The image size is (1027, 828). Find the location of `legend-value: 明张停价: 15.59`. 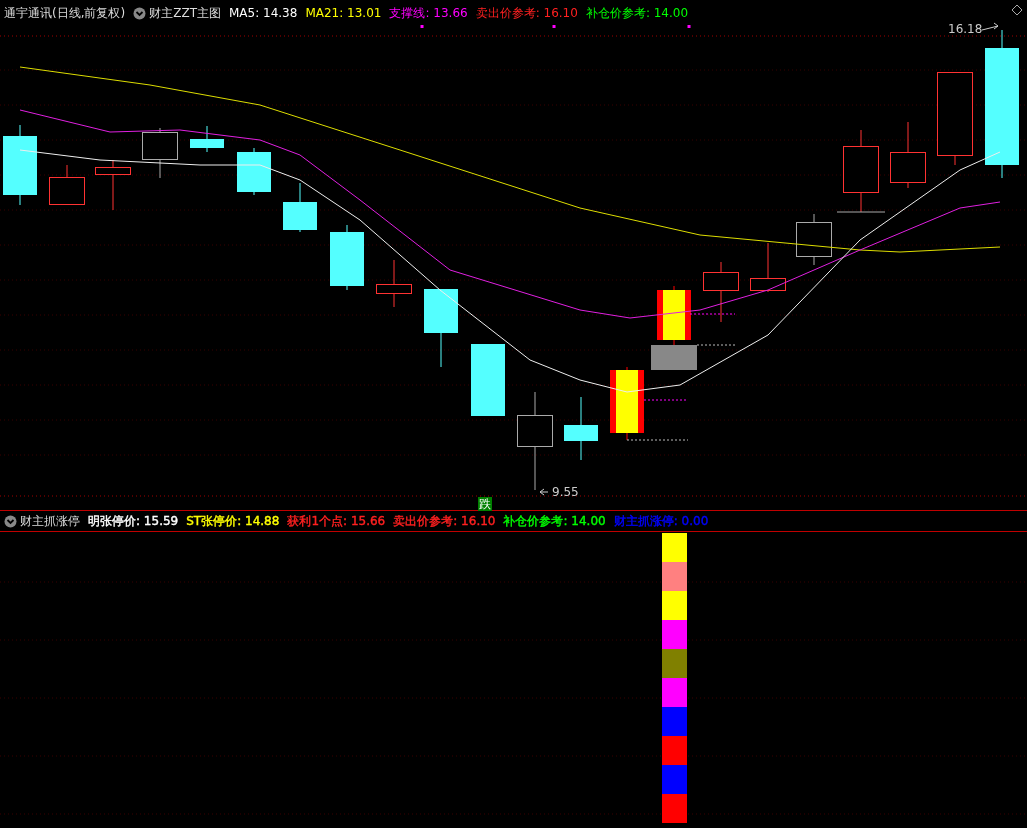

legend-value: 明张停价: 15.59 is located at coordinates (133, 521).